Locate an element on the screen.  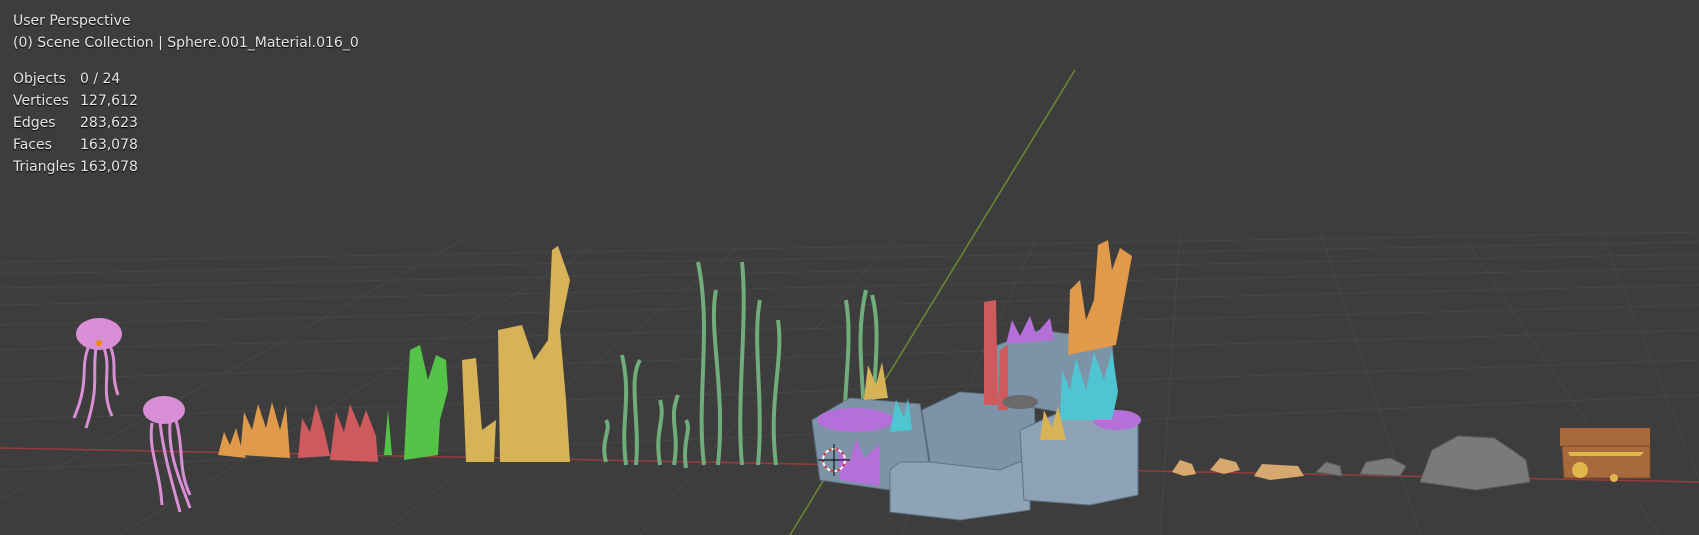
treasure-chest is located at coordinates (1605, 455).